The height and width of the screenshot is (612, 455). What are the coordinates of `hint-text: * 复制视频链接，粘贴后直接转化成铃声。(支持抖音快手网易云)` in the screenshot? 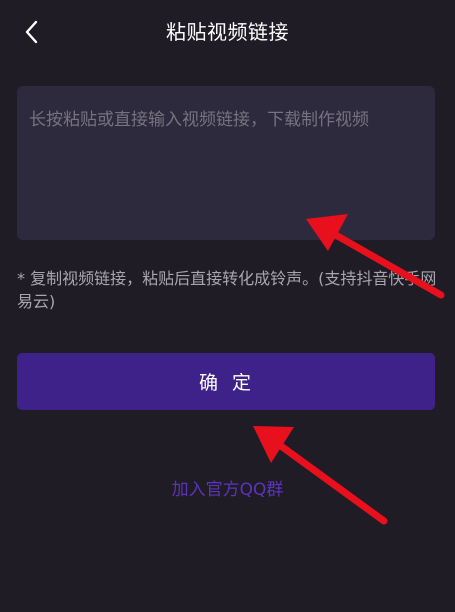 It's located at (227, 290).